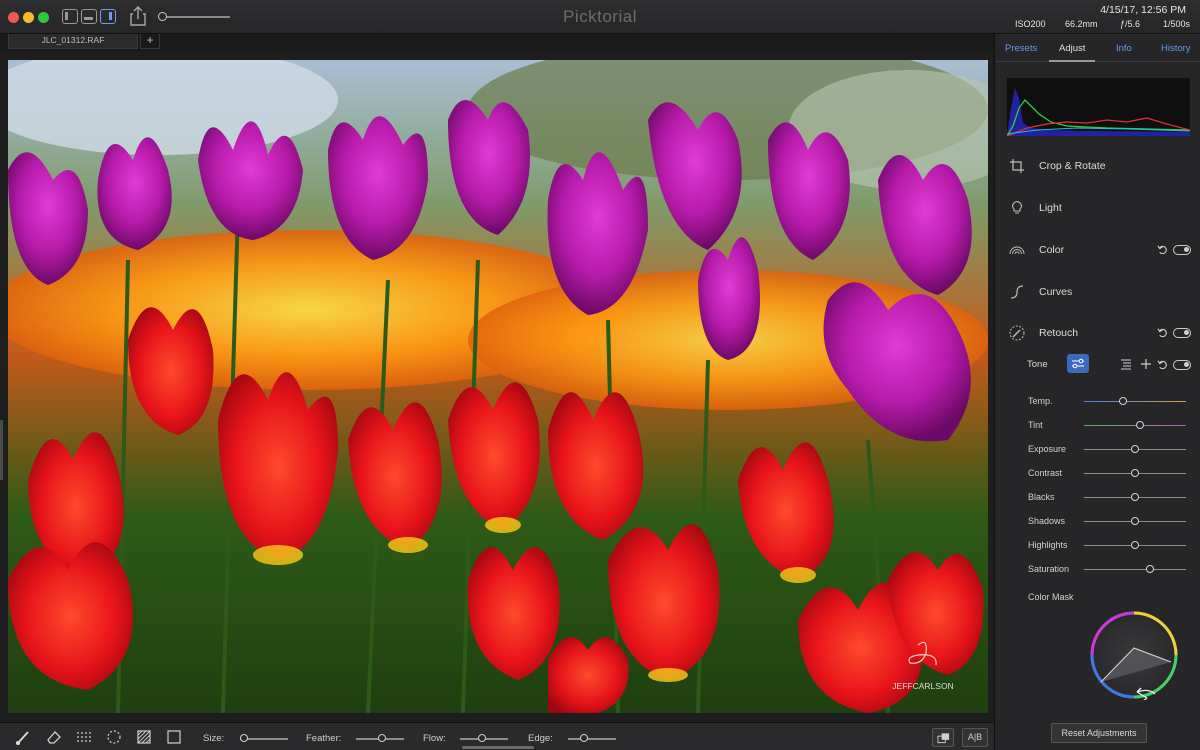  I want to click on crop-icon, so click(1017, 166).